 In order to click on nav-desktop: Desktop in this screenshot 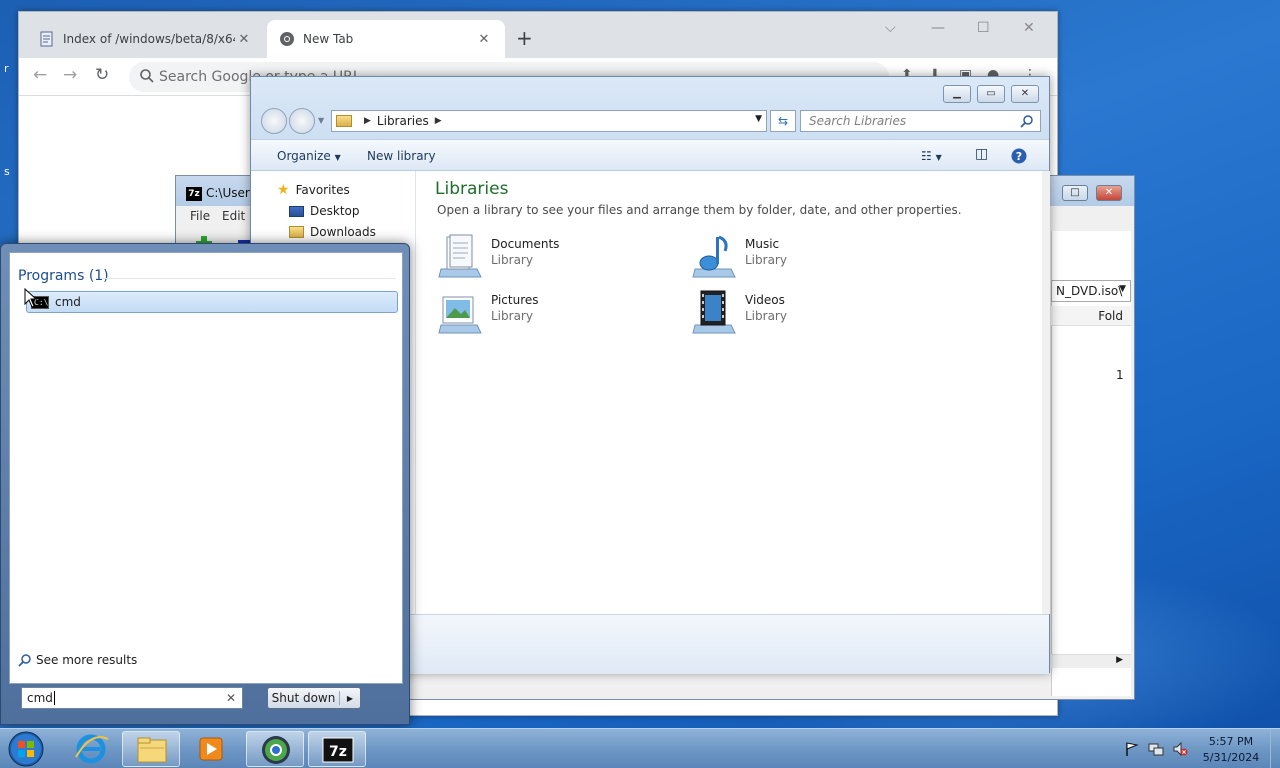, I will do `click(324, 211)`.